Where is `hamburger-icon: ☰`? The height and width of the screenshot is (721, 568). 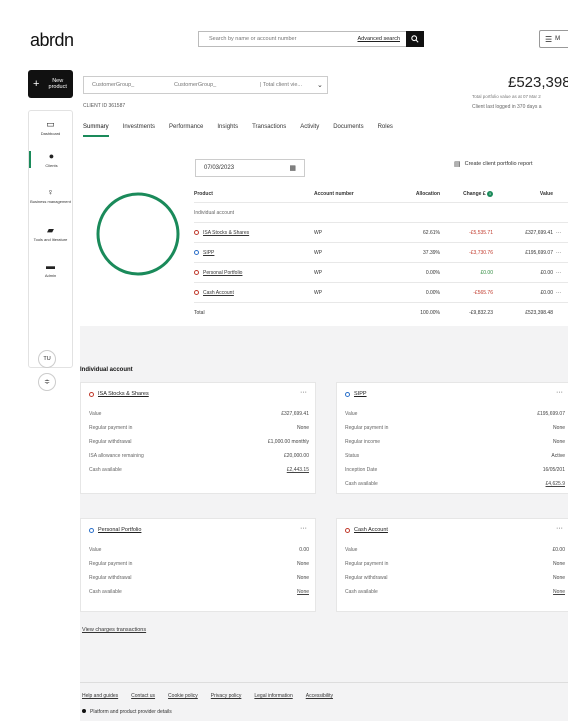 hamburger-icon: ☰ is located at coordinates (549, 39).